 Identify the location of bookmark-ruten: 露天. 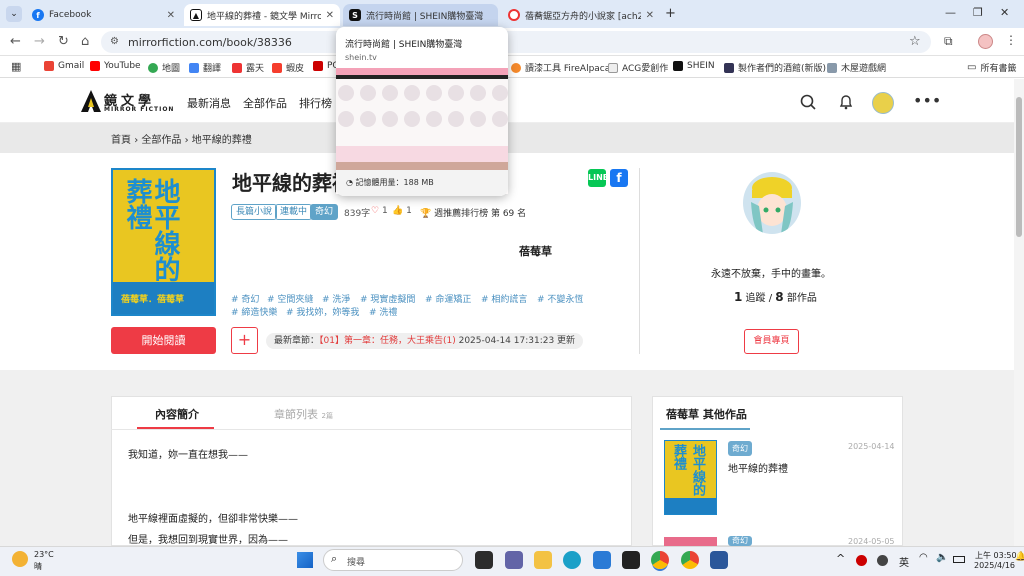
(248, 67).